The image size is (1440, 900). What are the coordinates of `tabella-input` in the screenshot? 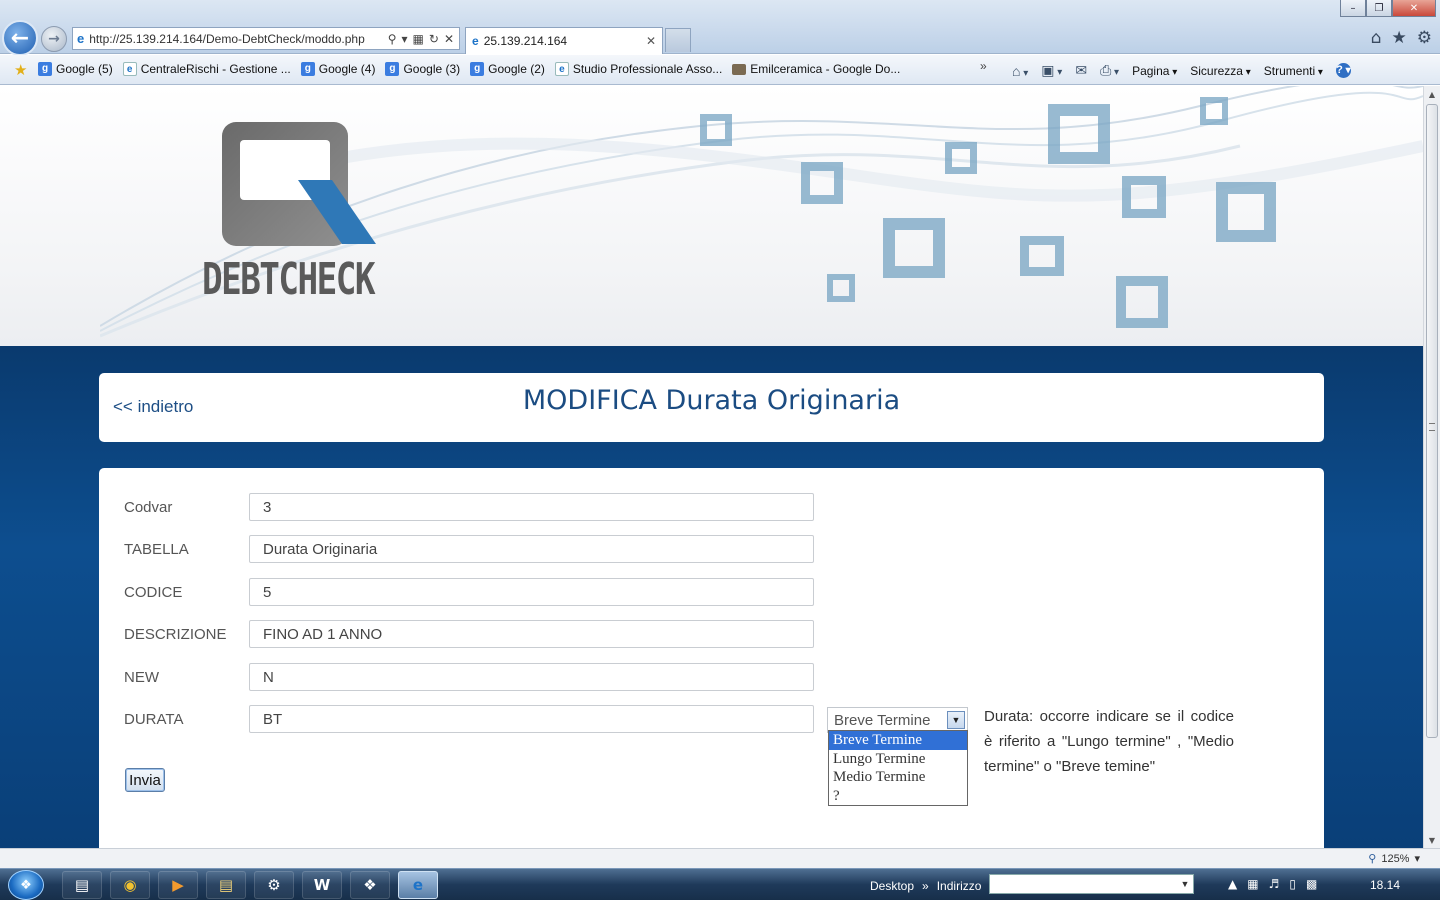 It's located at (531, 549).